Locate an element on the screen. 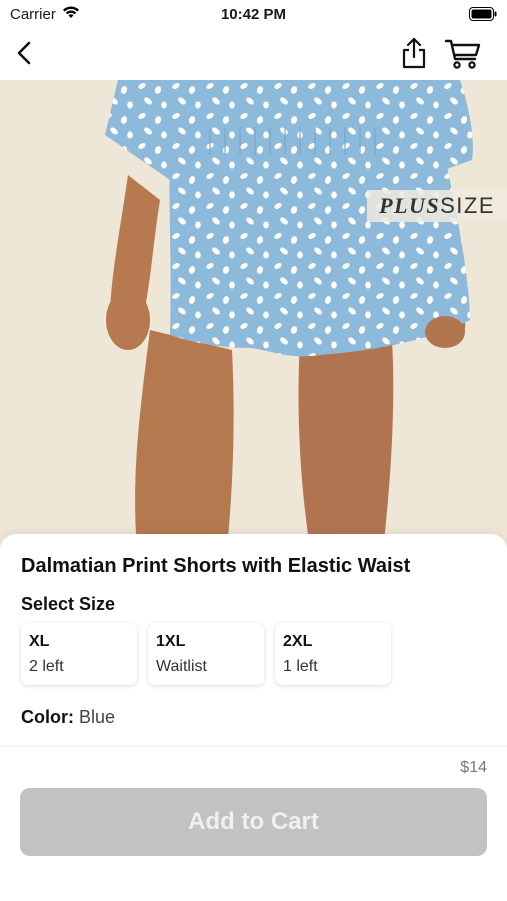 This screenshot has width=507, height=901. size-label: XL is located at coordinates (39, 641).